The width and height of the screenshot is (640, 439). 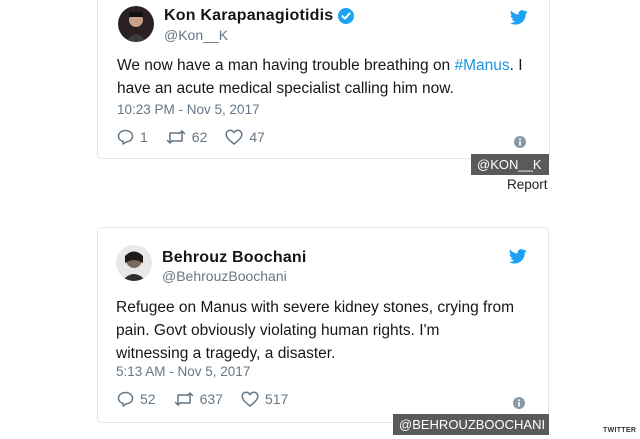 What do you see at coordinates (136, 399) in the screenshot?
I see `reply-button: 52` at bounding box center [136, 399].